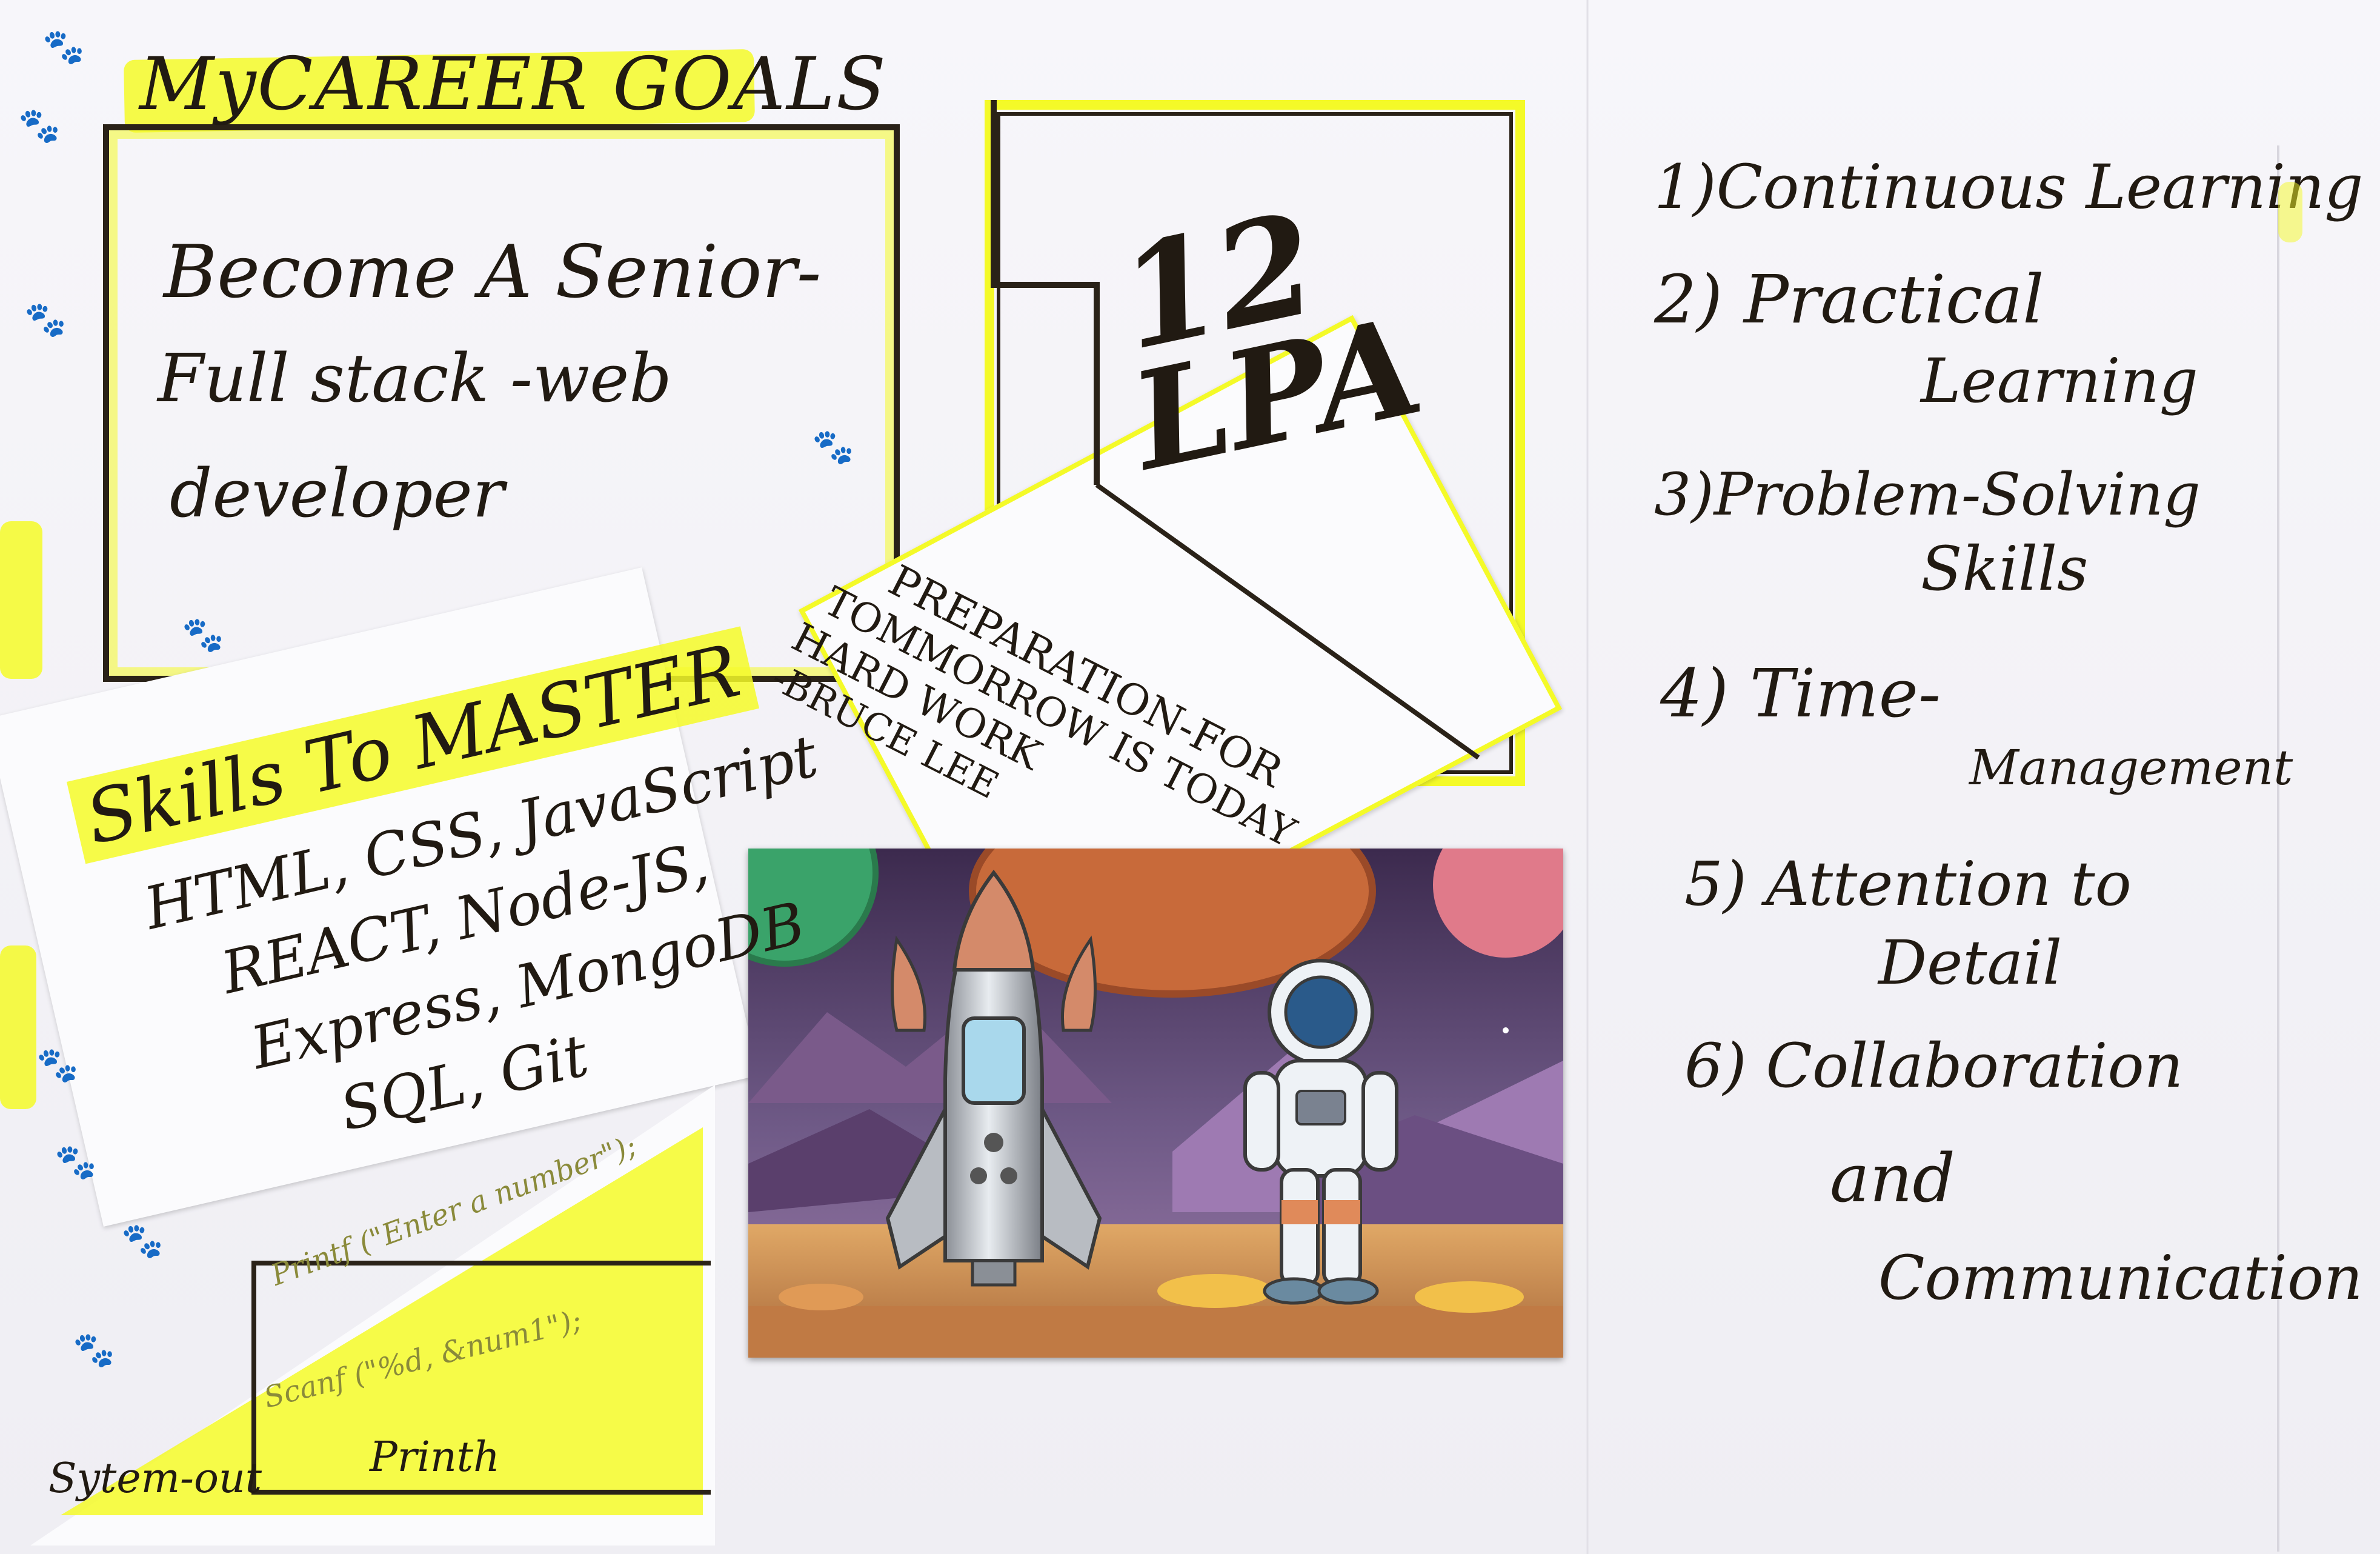 Image resolution: width=2380 pixels, height=1554 pixels. I want to click on learning-item-4b: Management, so click(2131, 767).